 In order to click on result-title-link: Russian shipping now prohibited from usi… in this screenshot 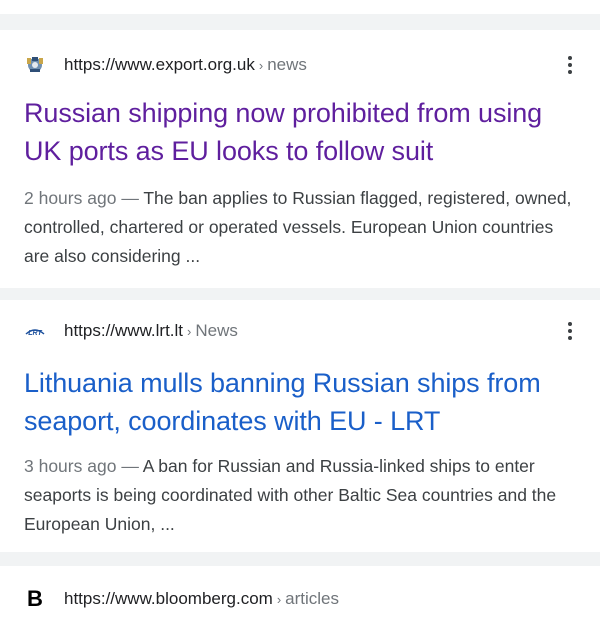, I will do `click(305, 132)`.